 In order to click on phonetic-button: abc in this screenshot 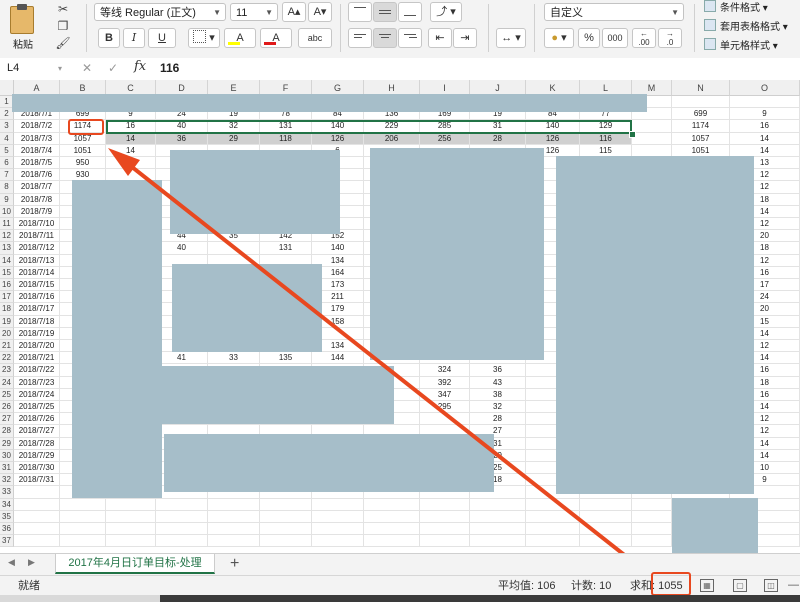, I will do `click(315, 38)`.